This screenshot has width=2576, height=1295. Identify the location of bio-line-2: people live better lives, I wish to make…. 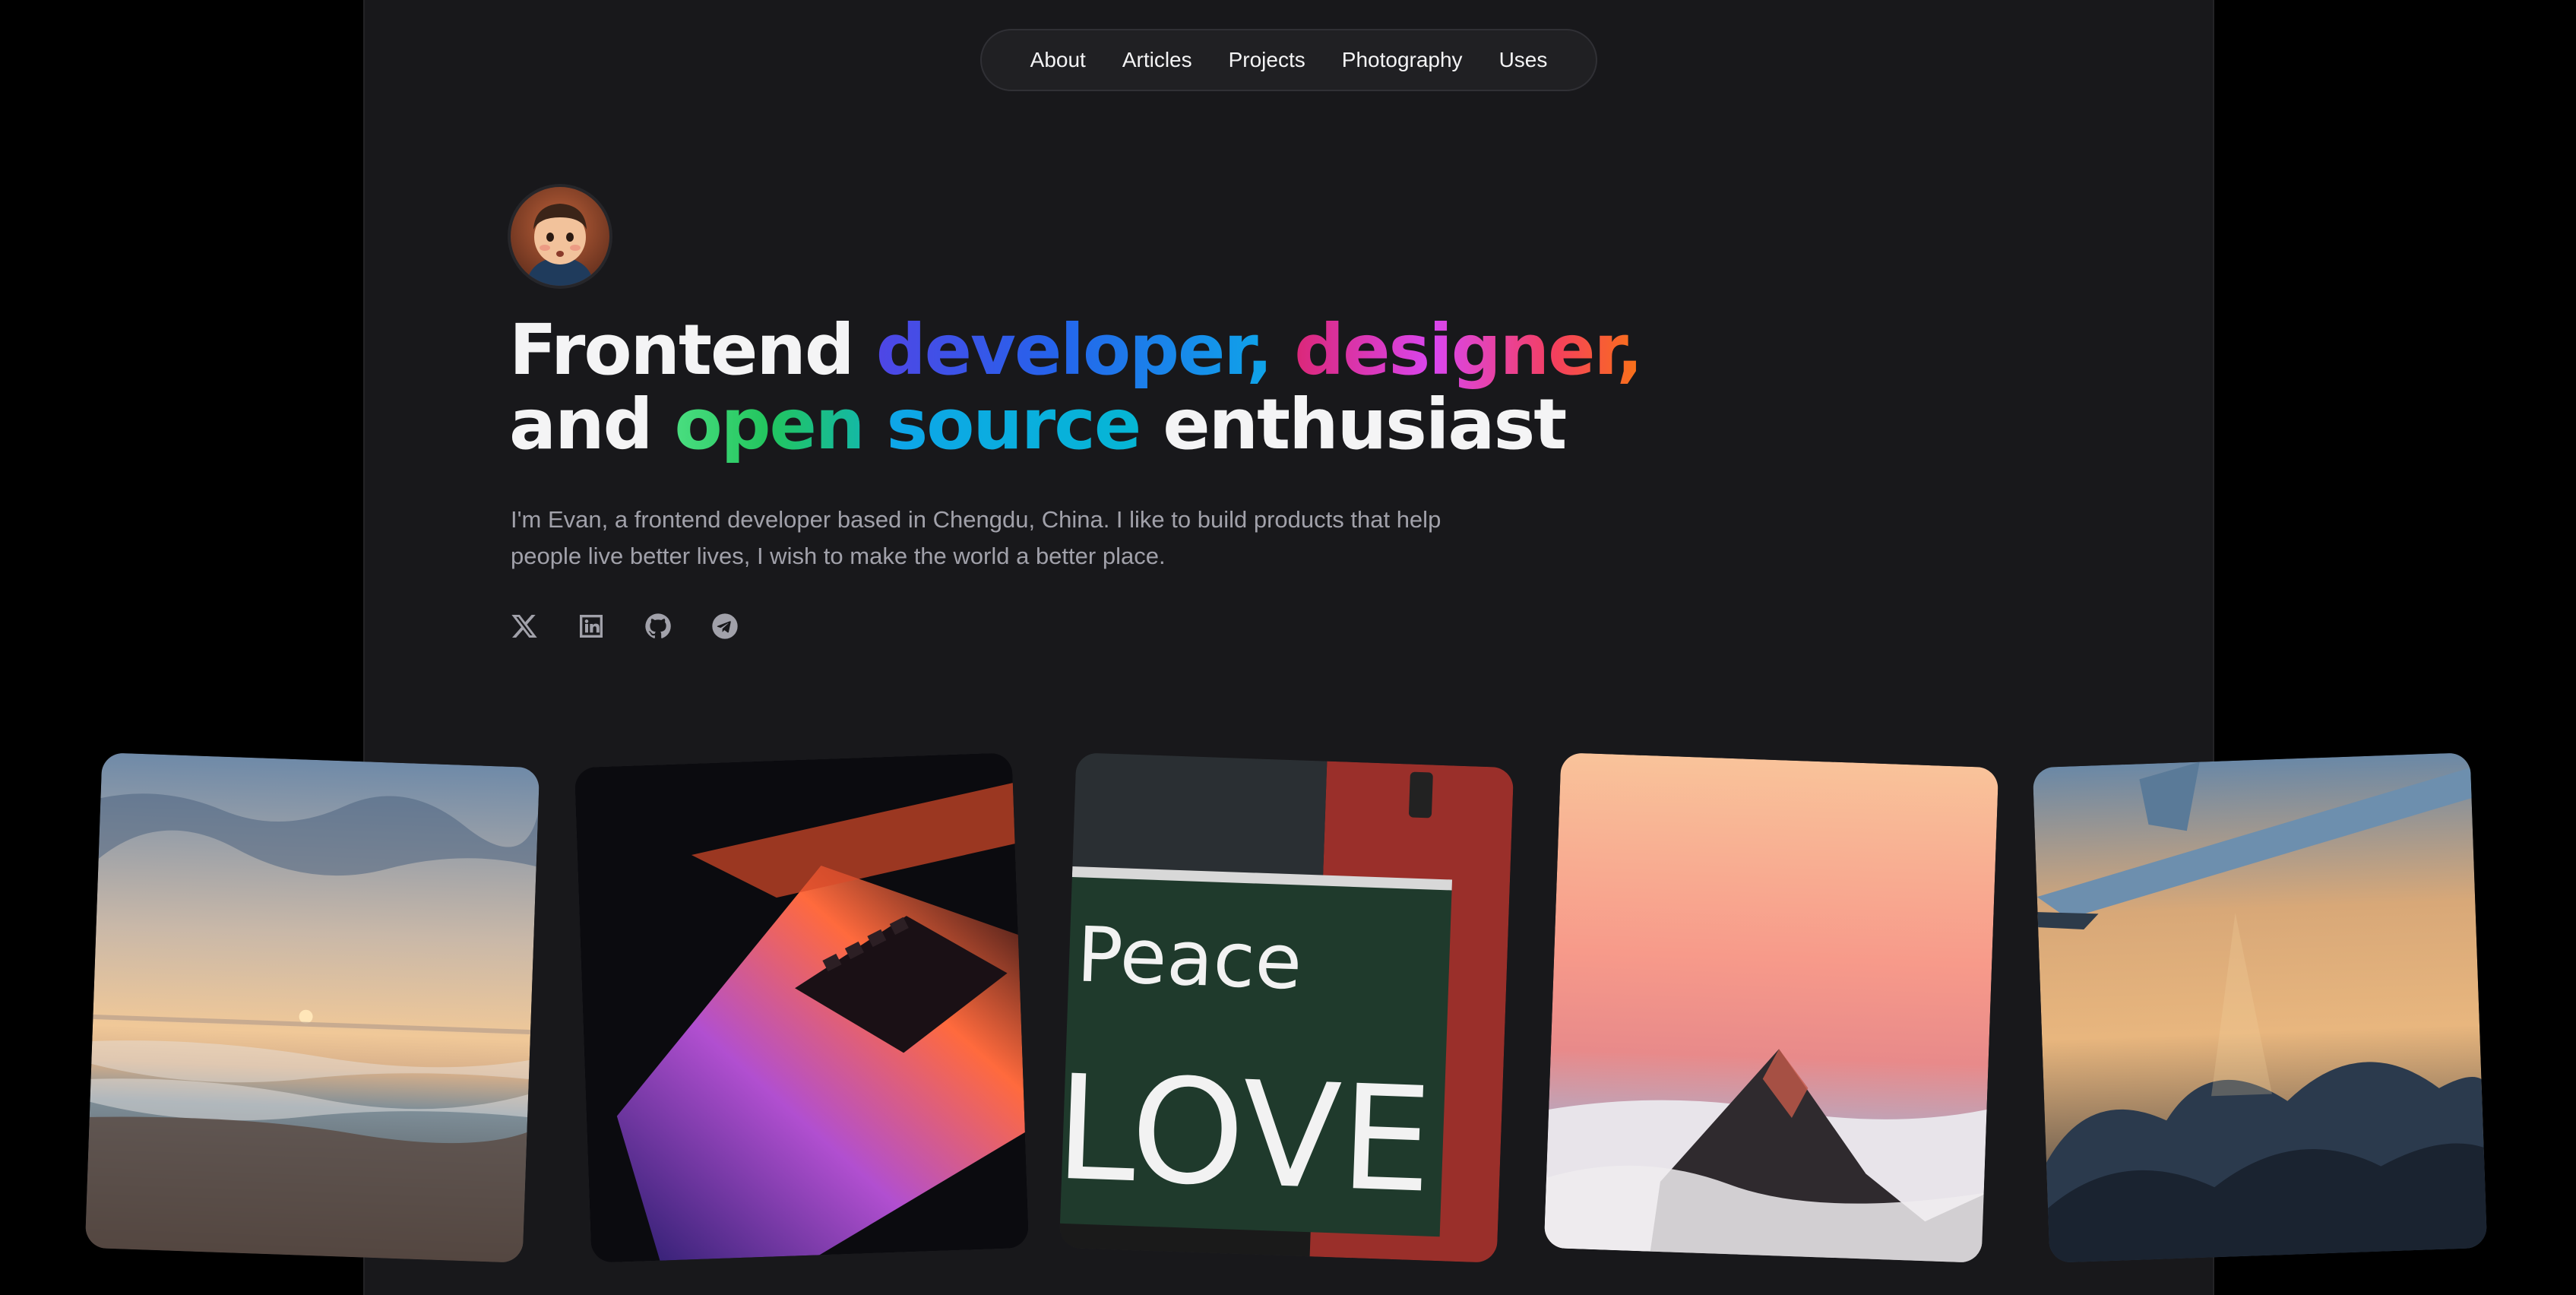
(838, 556).